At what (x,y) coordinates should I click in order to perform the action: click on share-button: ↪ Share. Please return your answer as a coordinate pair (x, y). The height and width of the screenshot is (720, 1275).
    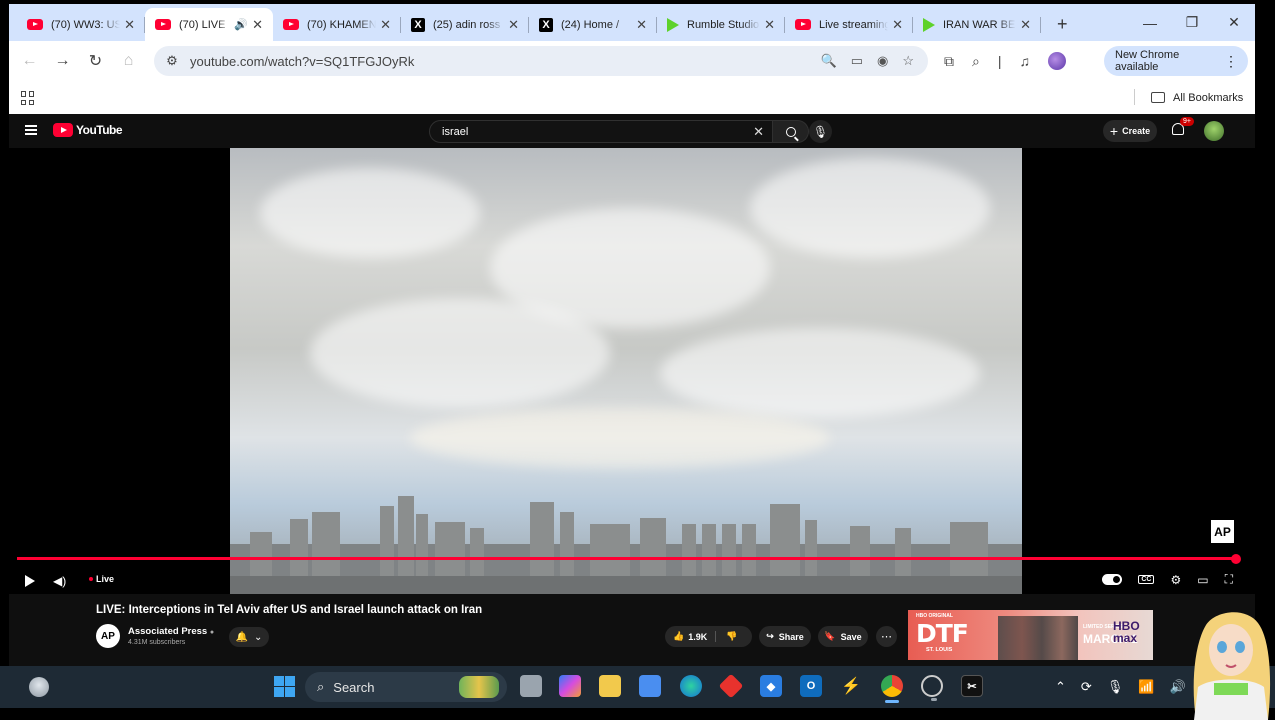
    Looking at the image, I should click on (785, 636).